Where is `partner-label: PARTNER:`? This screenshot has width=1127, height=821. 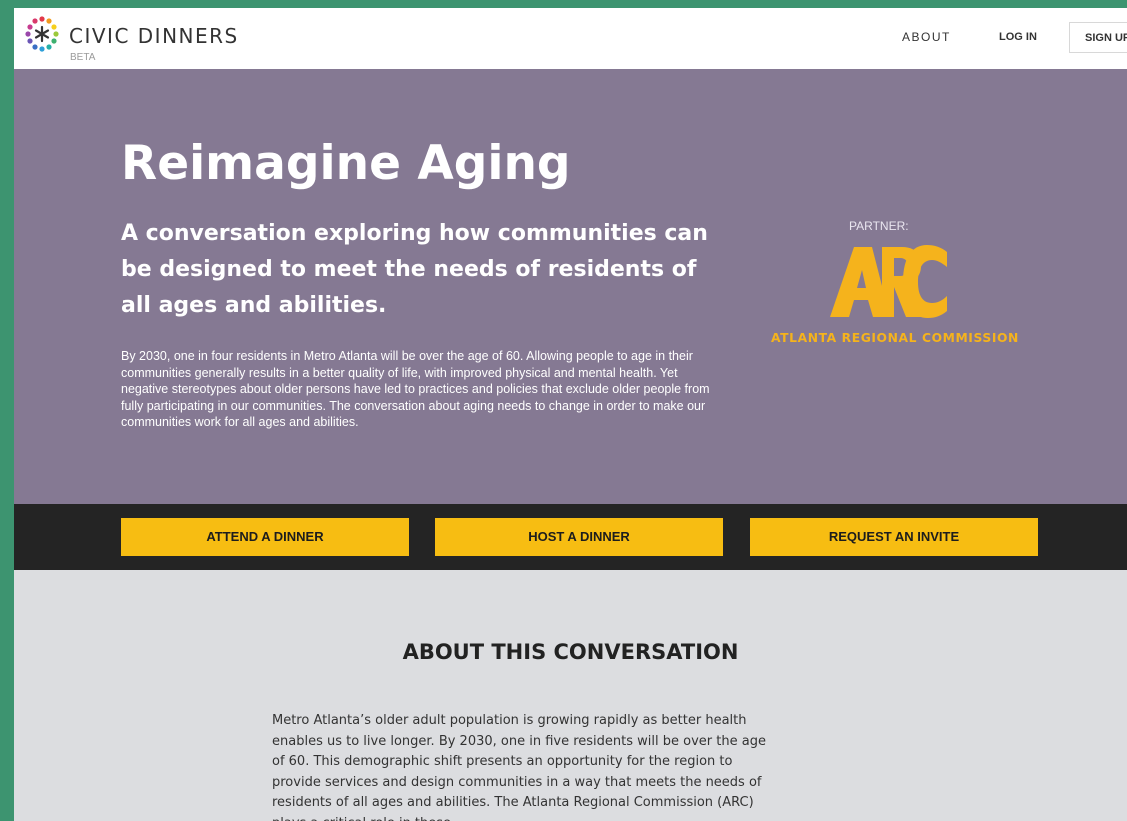
partner-label: PARTNER: is located at coordinates (879, 226).